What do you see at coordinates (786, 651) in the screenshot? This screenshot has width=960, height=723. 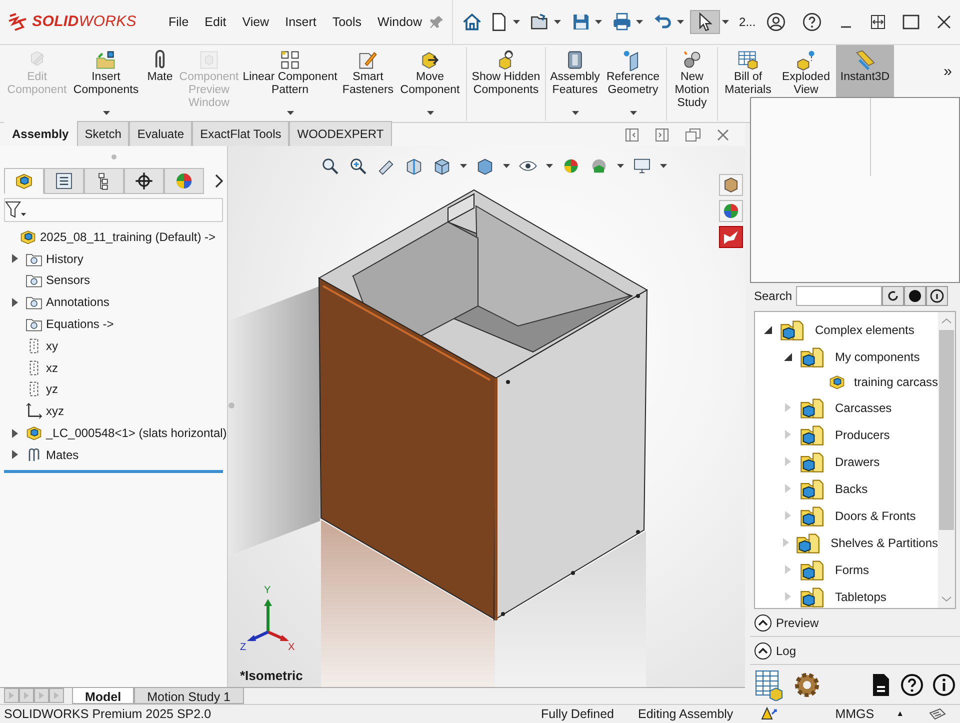 I see `section-title: Log` at bounding box center [786, 651].